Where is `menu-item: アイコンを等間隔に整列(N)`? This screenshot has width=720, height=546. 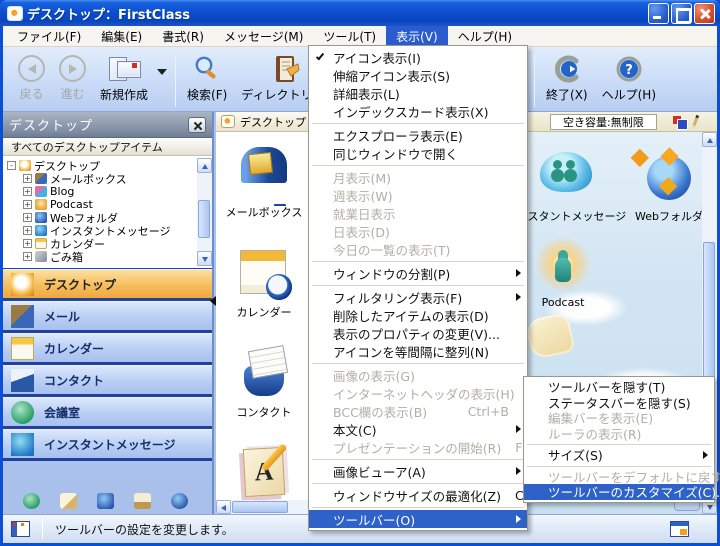
menu-item: アイコンを等間隔に整列(N) is located at coordinates (418, 351).